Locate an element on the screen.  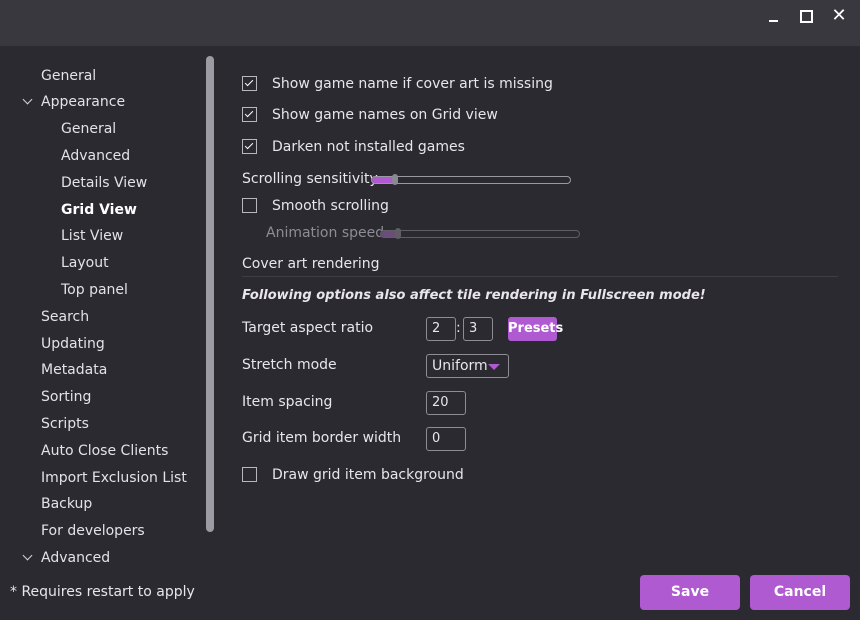
sidebar-scroll-thumb is located at coordinates (210, 294).